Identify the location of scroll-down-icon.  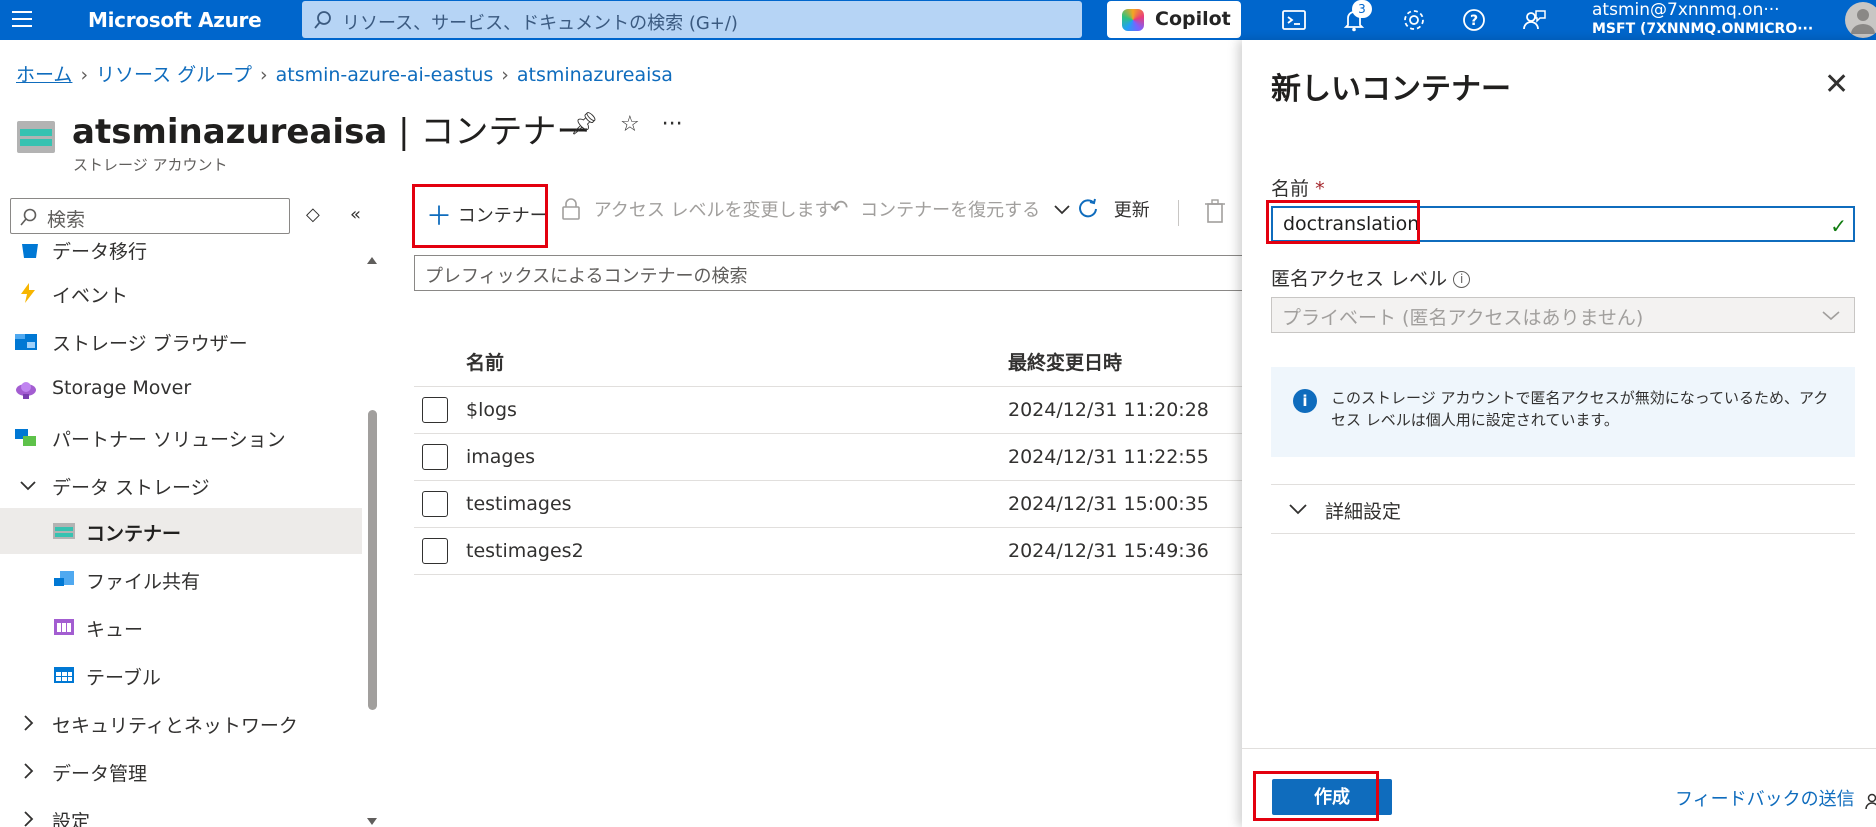
(372, 822).